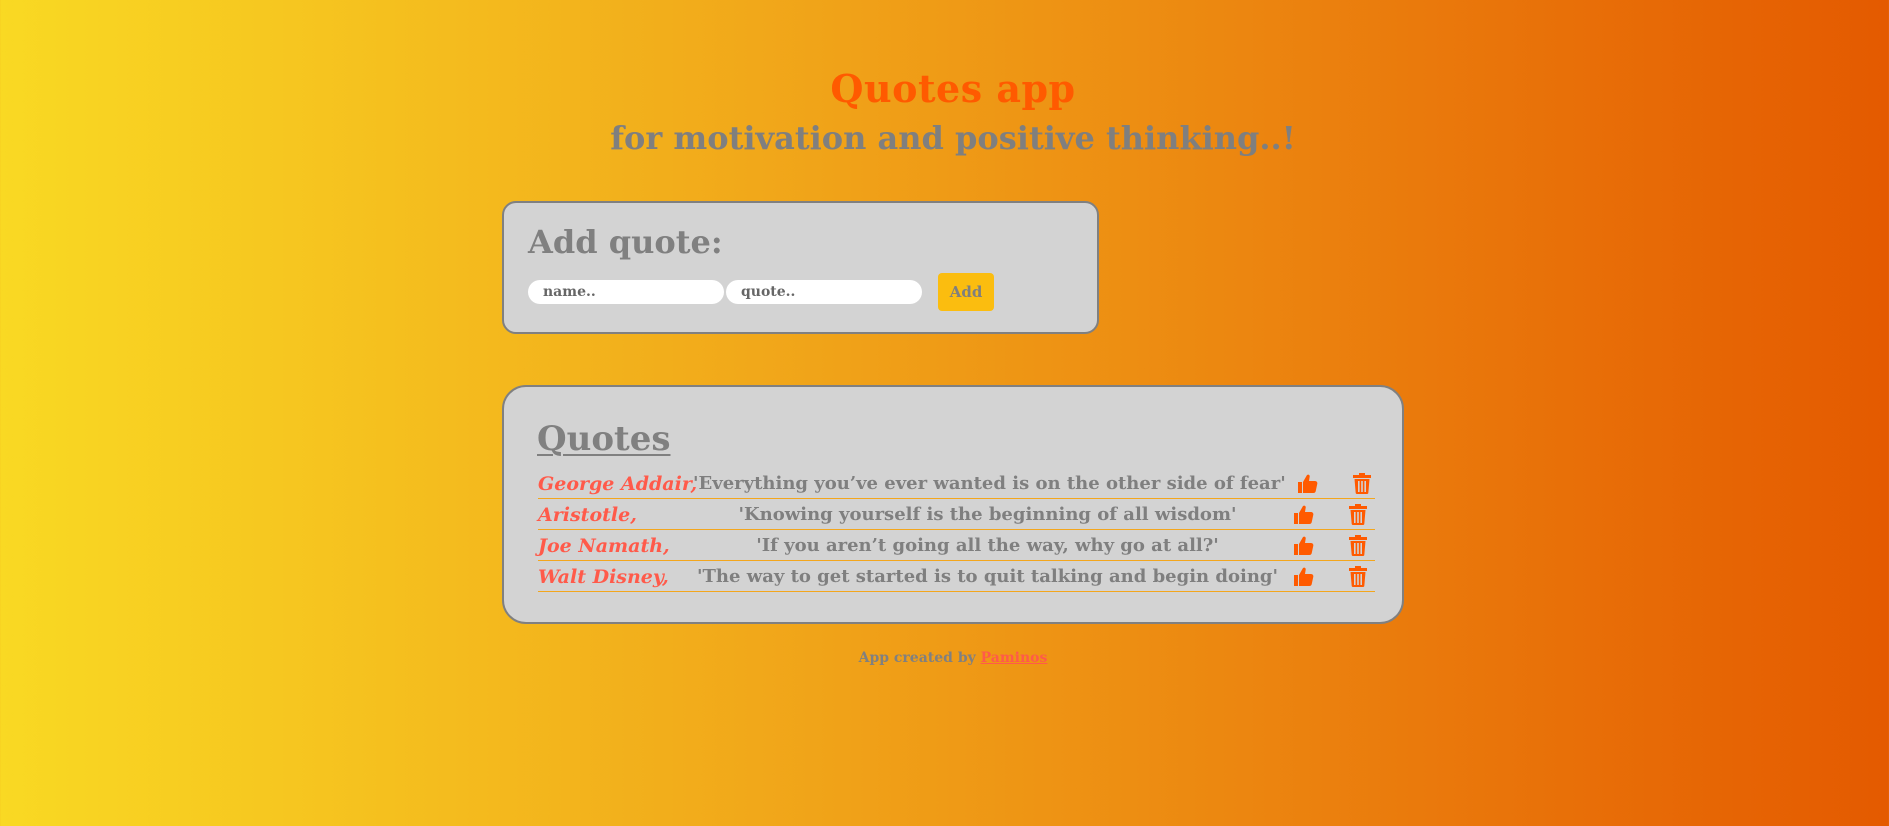 This screenshot has width=1889, height=826. I want to click on quote-author: Walt Disney,, so click(603, 576).